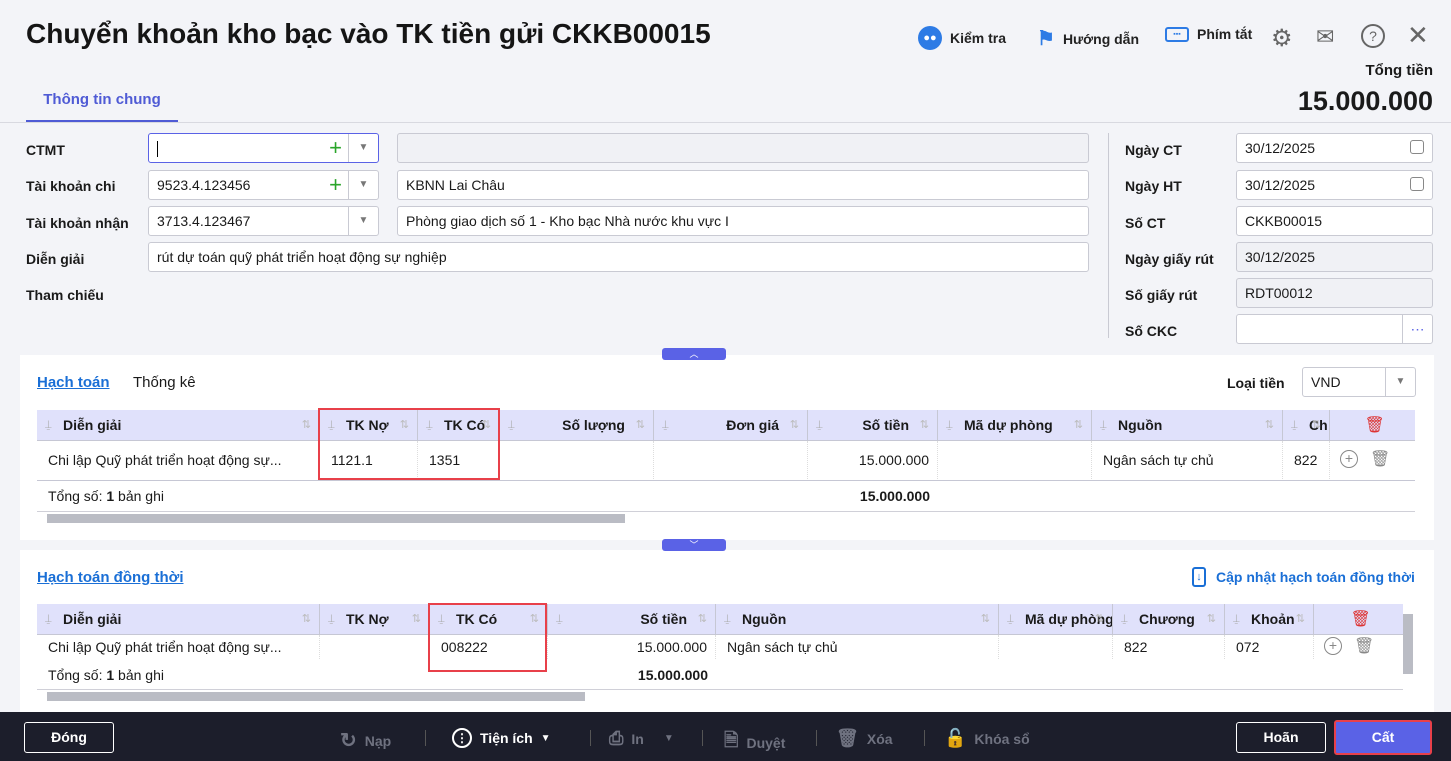  Describe the element at coordinates (1373, 36) in the screenshot. I see `help-icon: ?` at that location.